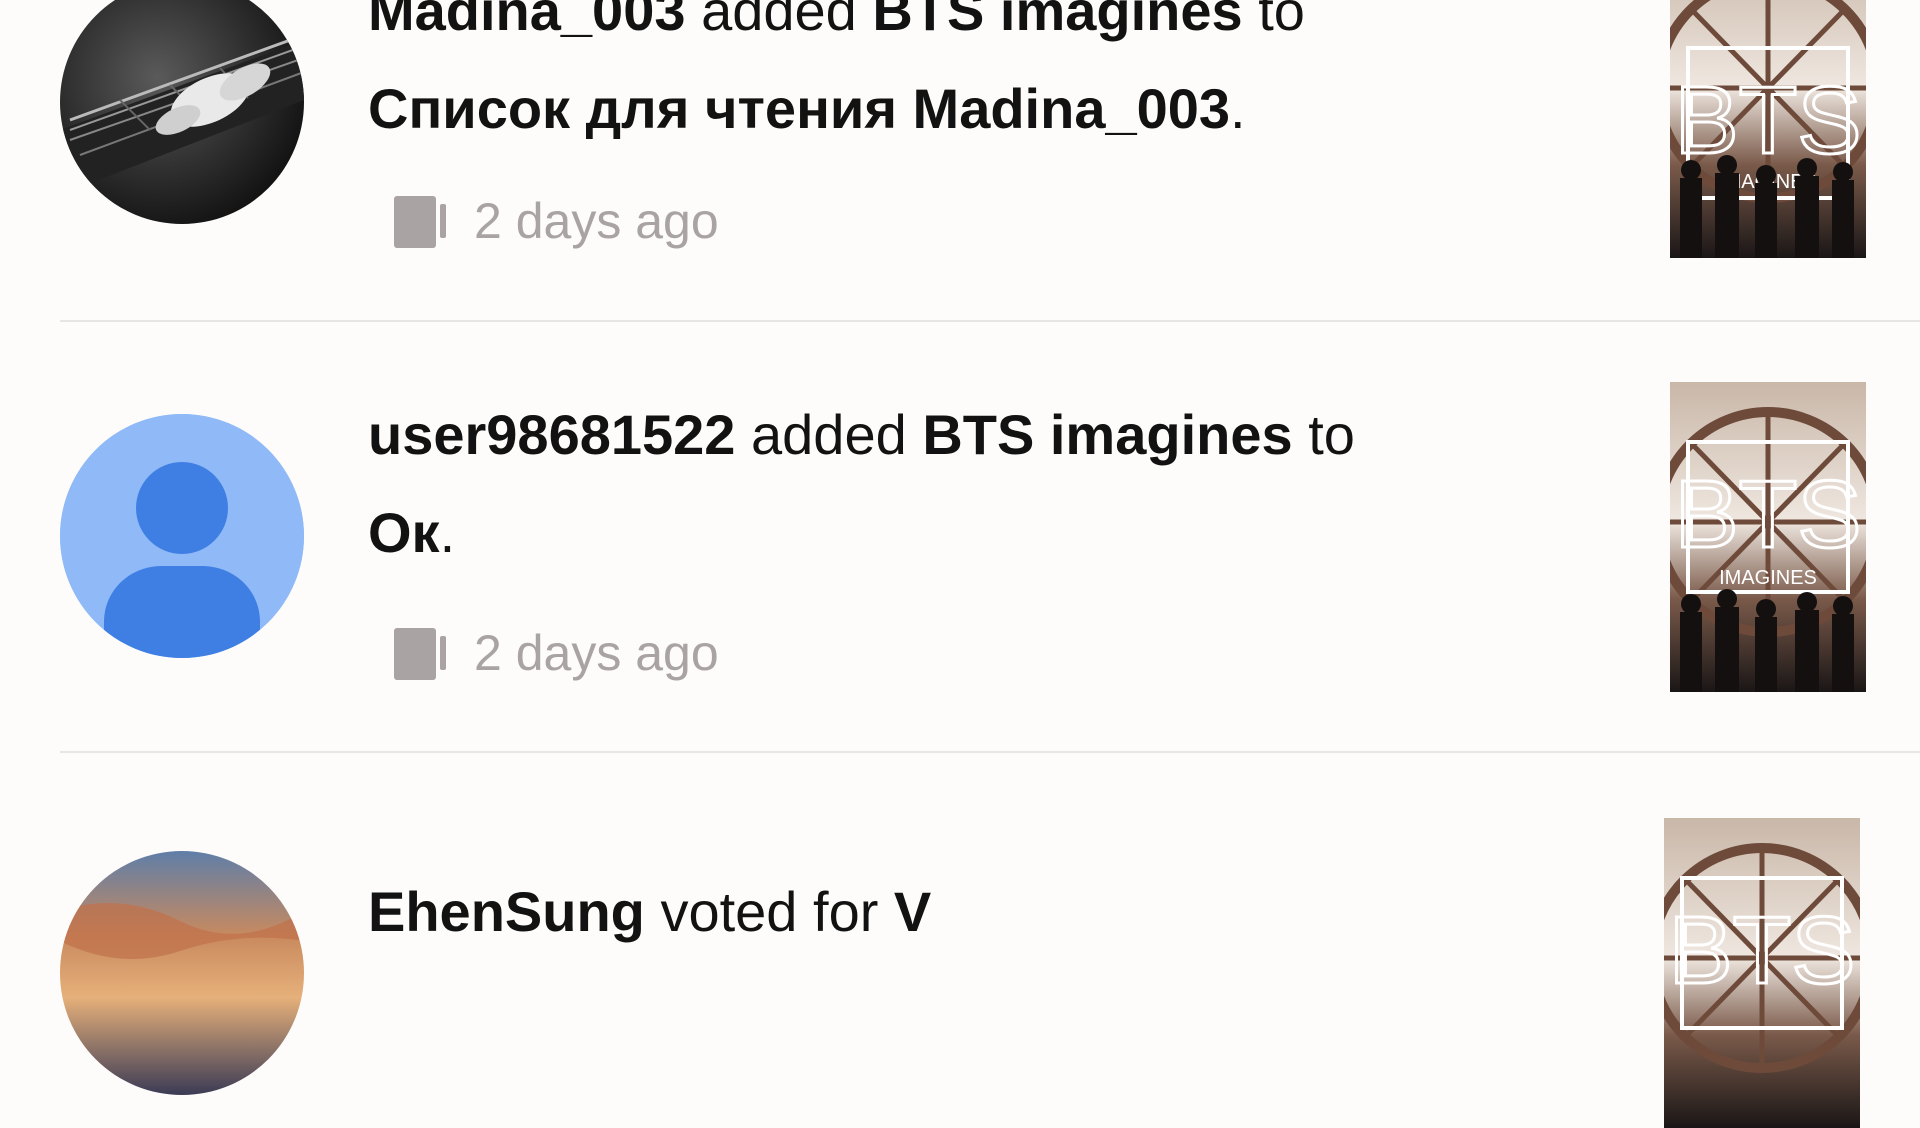  I want to click on actor-link: user98681522, so click(551, 434).